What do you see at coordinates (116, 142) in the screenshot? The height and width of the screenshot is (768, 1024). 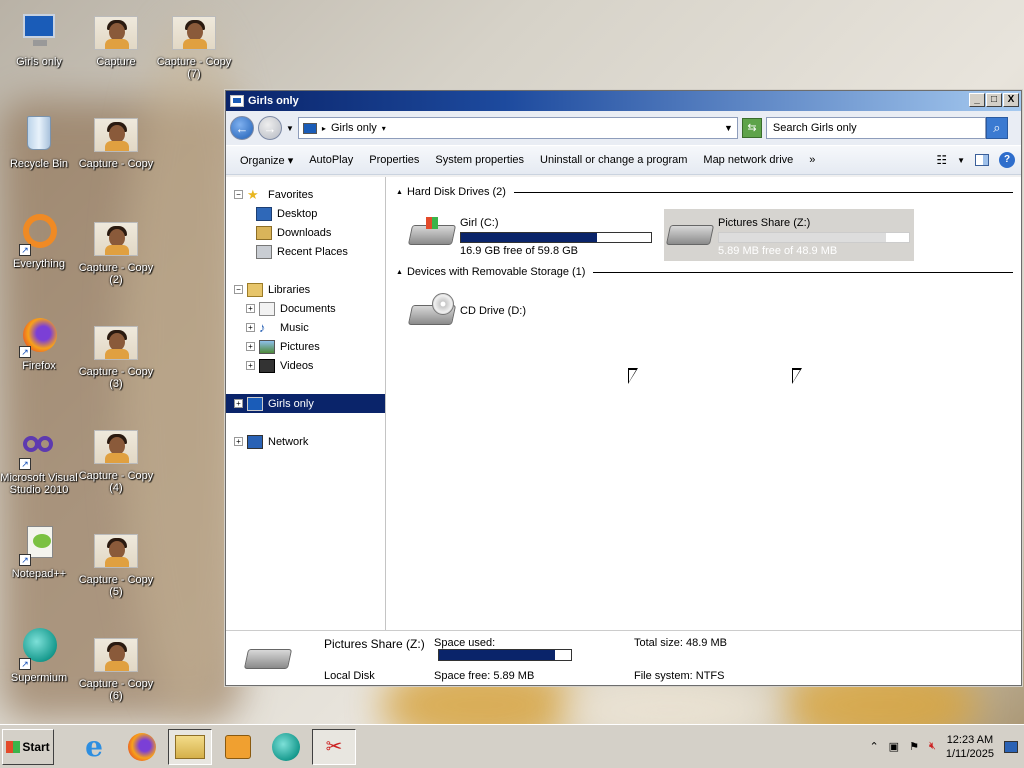 I see `desktop-icon-capture-copy: Capture - Copy` at bounding box center [116, 142].